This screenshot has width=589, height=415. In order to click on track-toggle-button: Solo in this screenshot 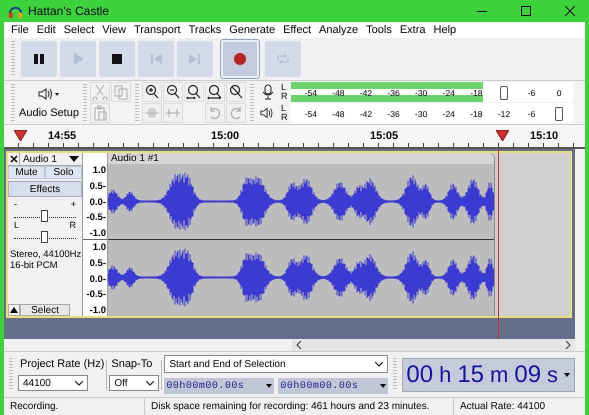, I will do `click(63, 172)`.